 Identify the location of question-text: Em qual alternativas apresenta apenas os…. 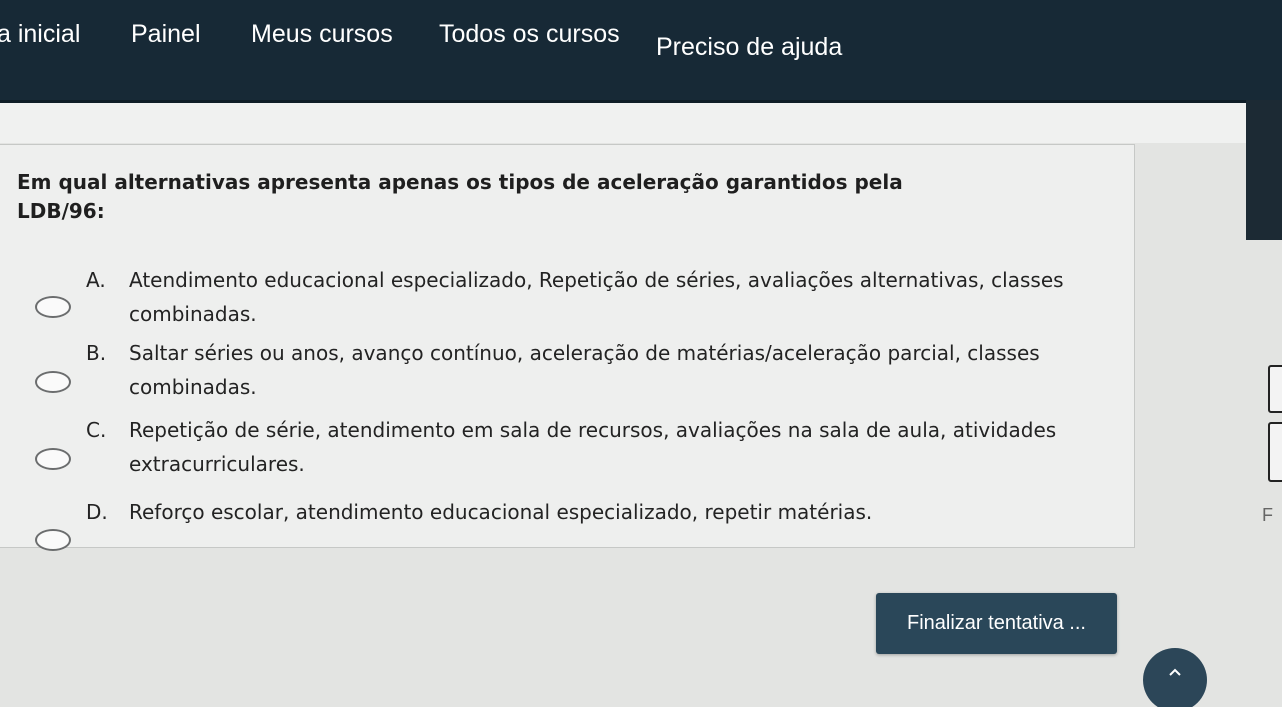
(460, 196).